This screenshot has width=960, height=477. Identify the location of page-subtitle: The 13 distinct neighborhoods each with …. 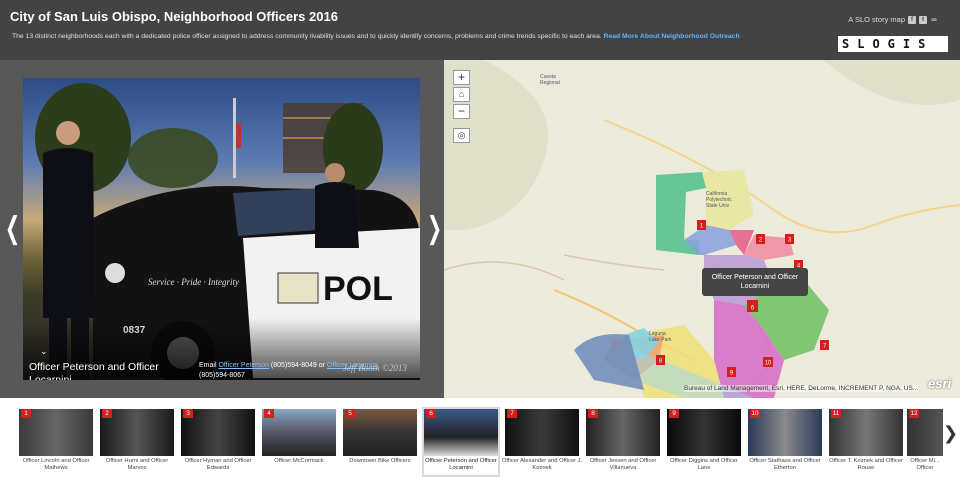
(376, 36).